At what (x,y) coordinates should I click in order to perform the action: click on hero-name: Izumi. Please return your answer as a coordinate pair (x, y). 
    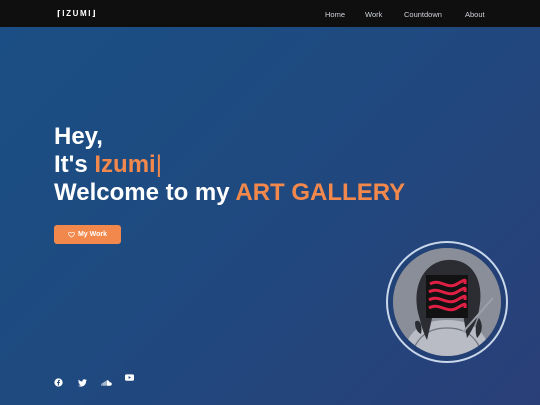
    Looking at the image, I should click on (125, 164).